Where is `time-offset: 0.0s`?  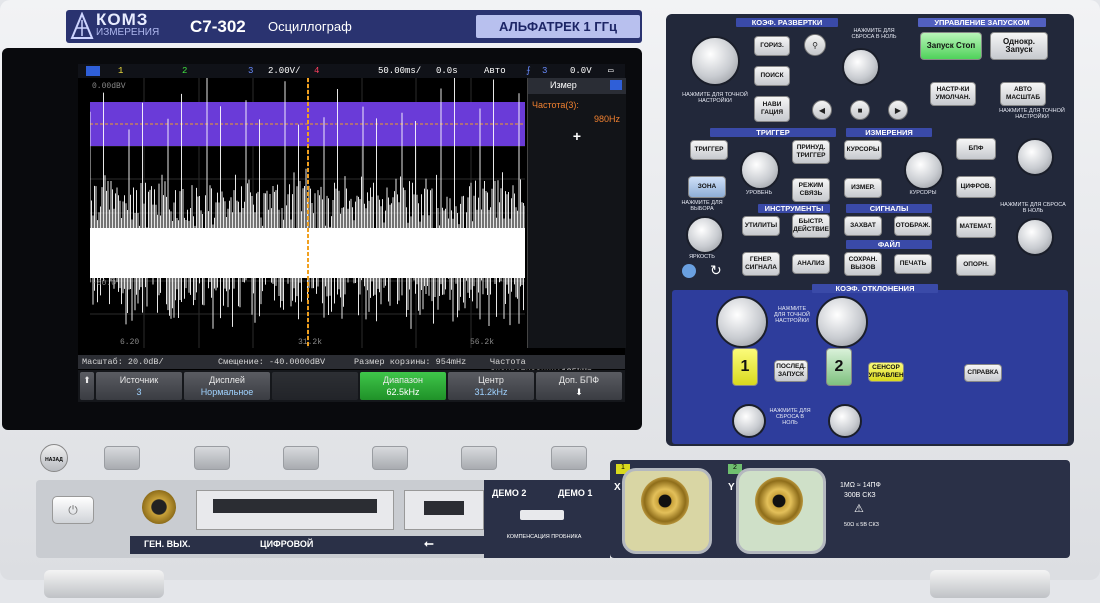 time-offset: 0.0s is located at coordinates (447, 71).